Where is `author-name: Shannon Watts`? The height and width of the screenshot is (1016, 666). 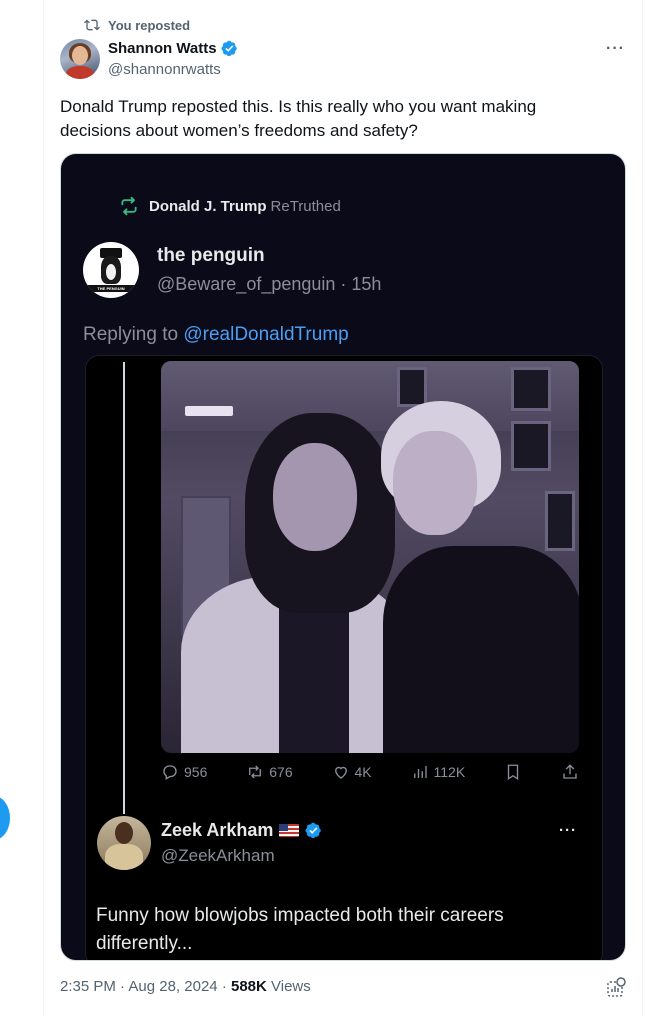 author-name: Shannon Watts is located at coordinates (162, 48).